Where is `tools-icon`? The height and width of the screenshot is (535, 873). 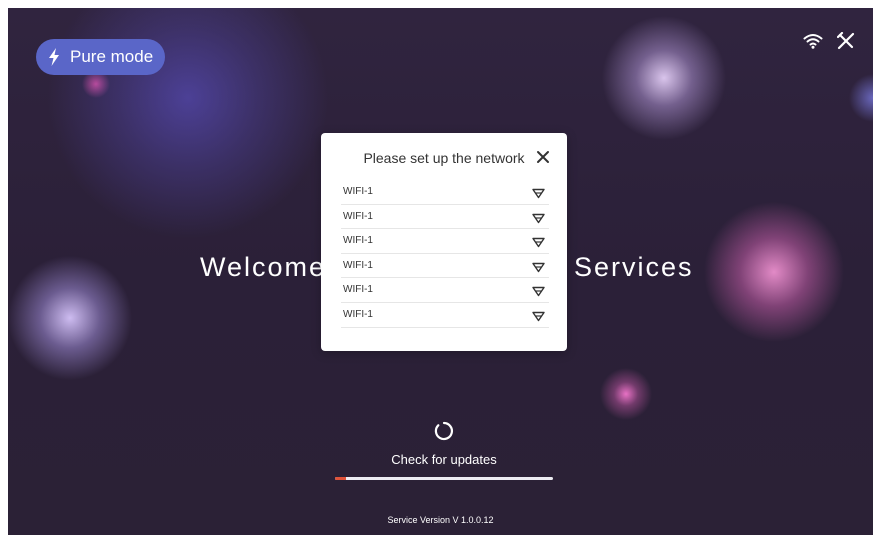
tools-icon is located at coordinates (845, 43).